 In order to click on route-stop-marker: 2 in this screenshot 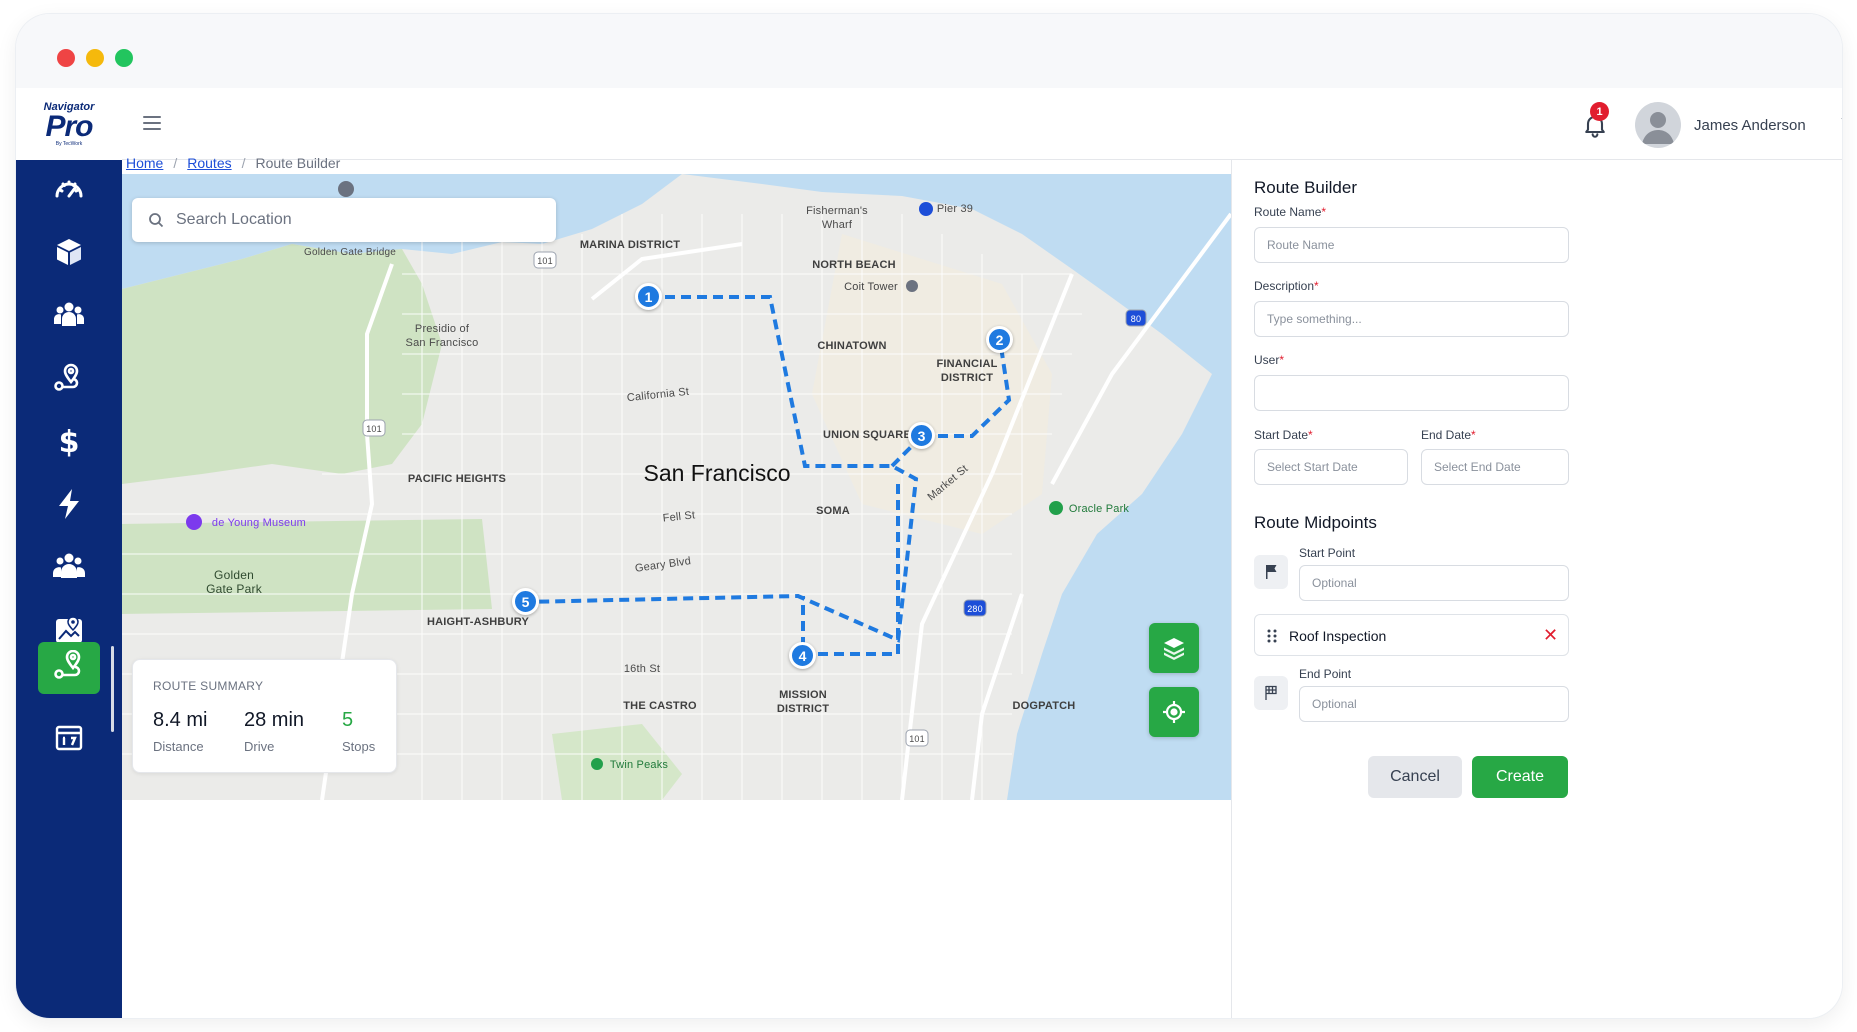, I will do `click(999, 339)`.